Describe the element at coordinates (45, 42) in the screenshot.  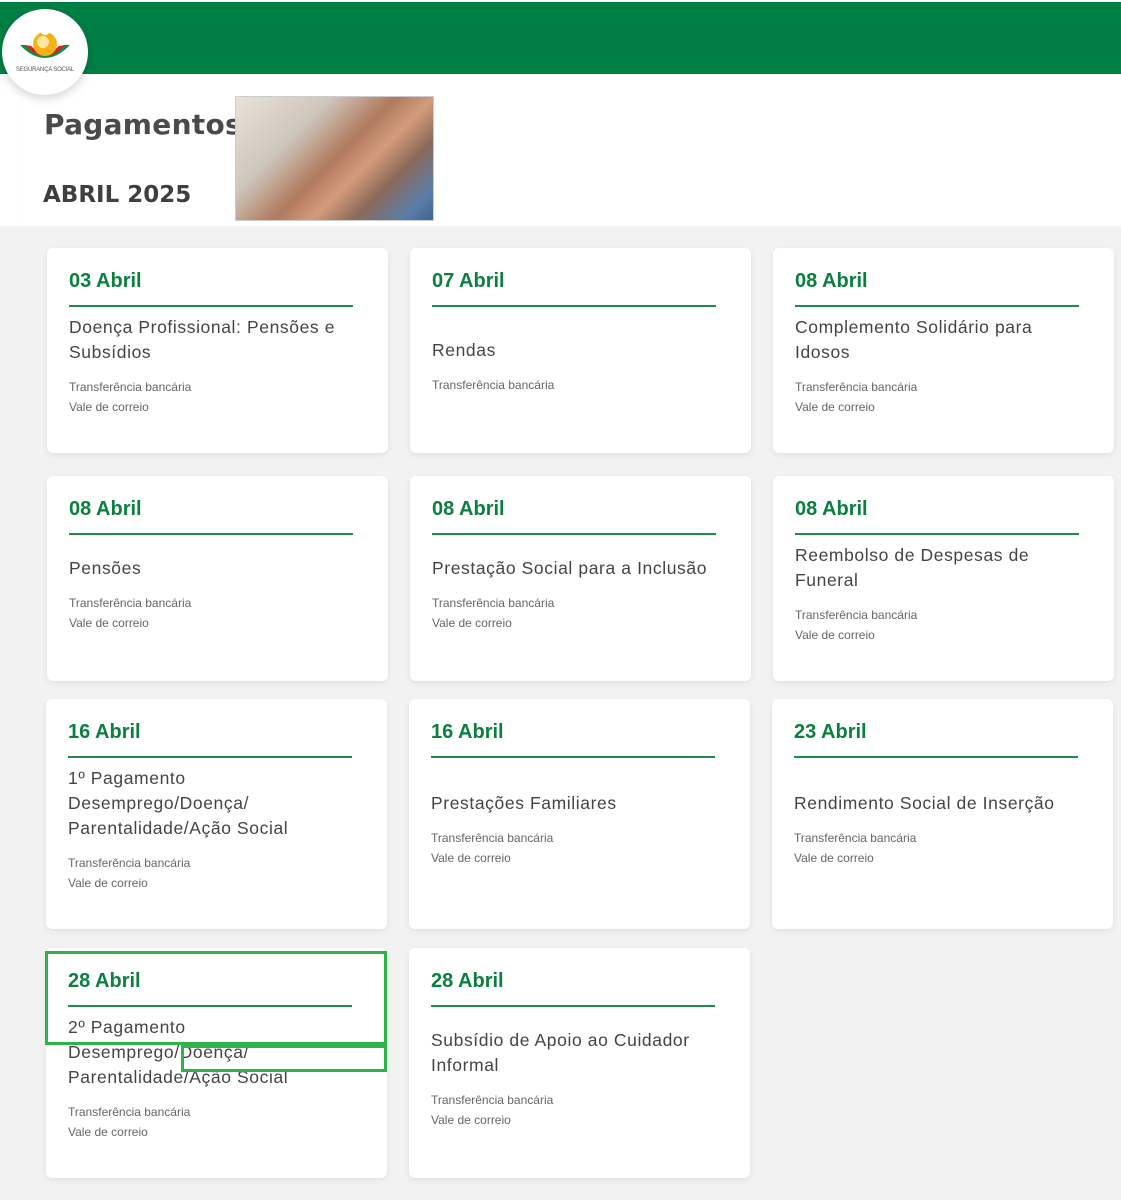
I see `logo-sun-icon` at that location.